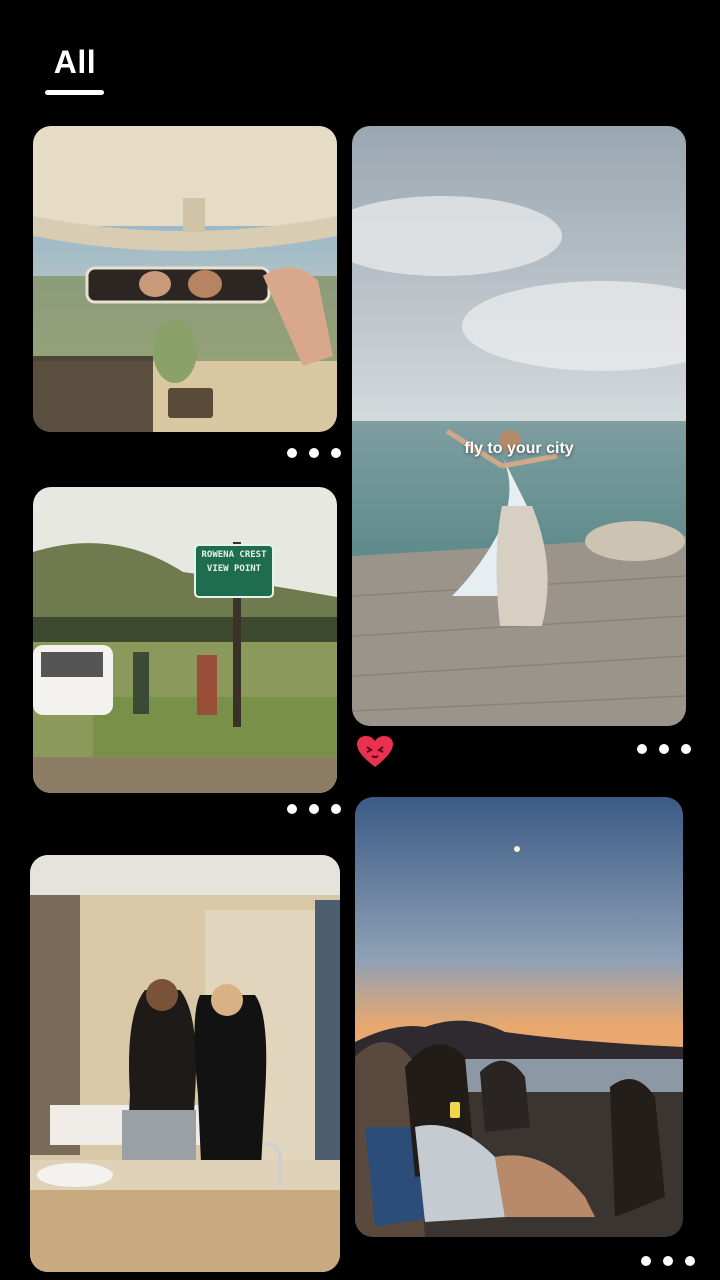  I want to click on pin-beach-sunset-more-button, so click(668, 1261).